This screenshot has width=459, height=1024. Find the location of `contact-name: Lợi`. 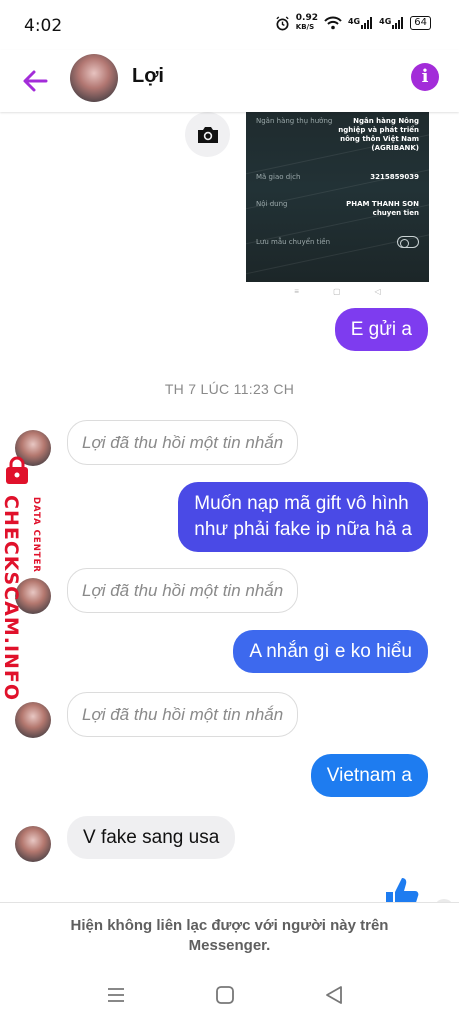

contact-name: Lợi is located at coordinates (148, 76).